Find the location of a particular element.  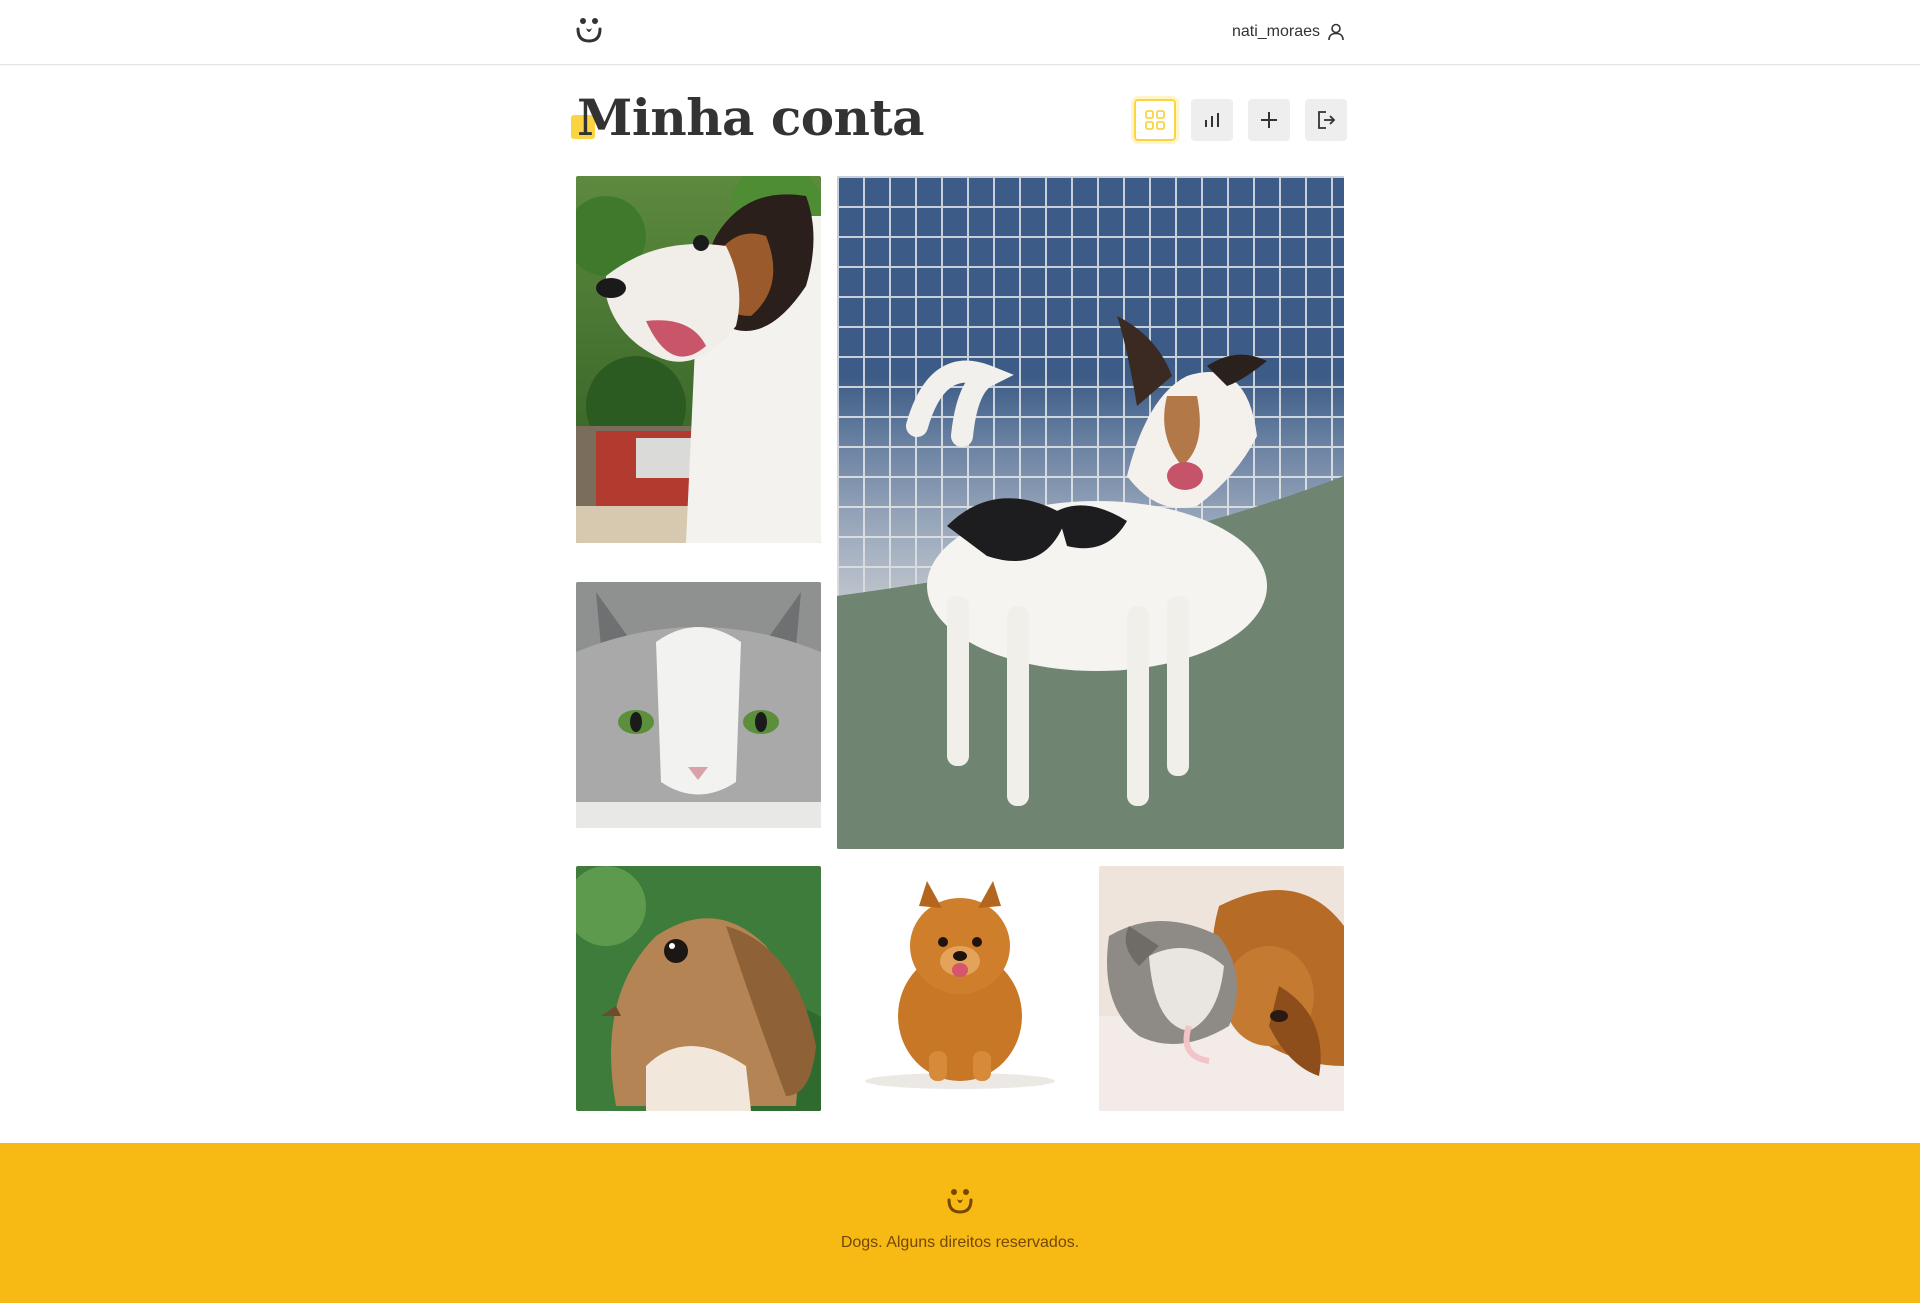

plus-icon is located at coordinates (1269, 120).